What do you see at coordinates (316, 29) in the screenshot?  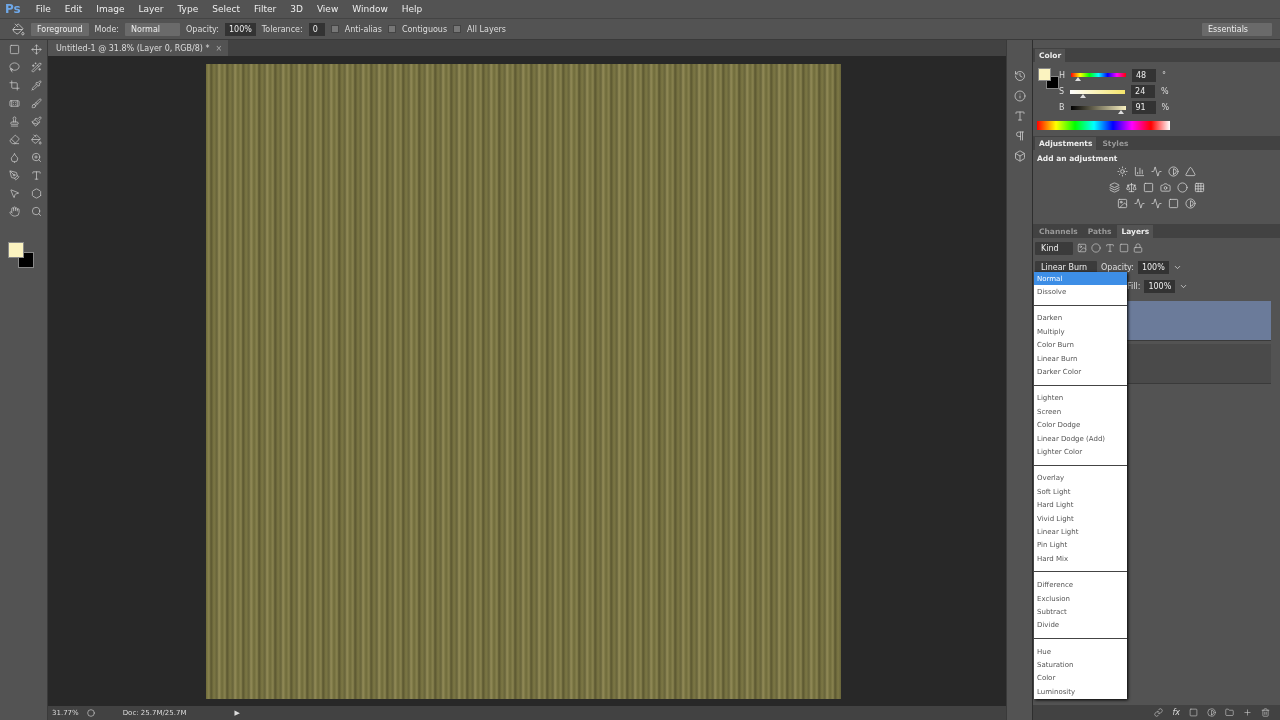 I see `tolerance-field: 0` at bounding box center [316, 29].